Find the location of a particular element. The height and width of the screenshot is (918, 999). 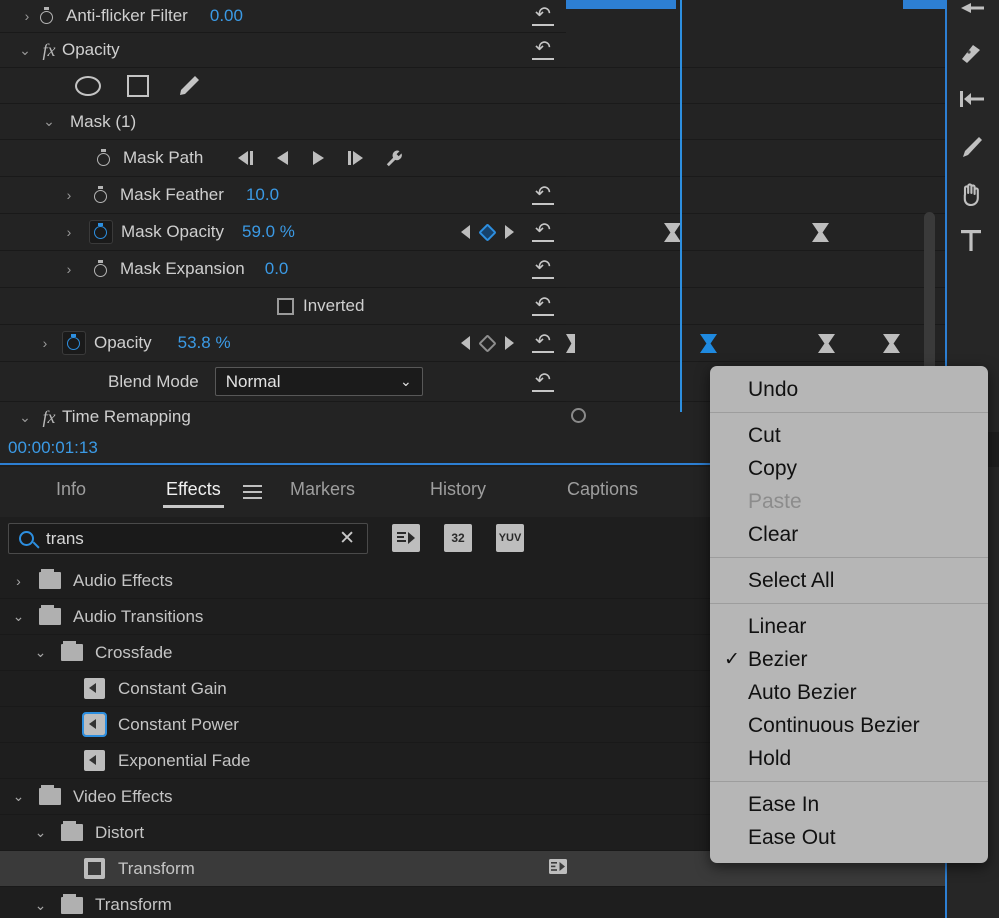

track-backward-icon is located at coordinates (283, 158).